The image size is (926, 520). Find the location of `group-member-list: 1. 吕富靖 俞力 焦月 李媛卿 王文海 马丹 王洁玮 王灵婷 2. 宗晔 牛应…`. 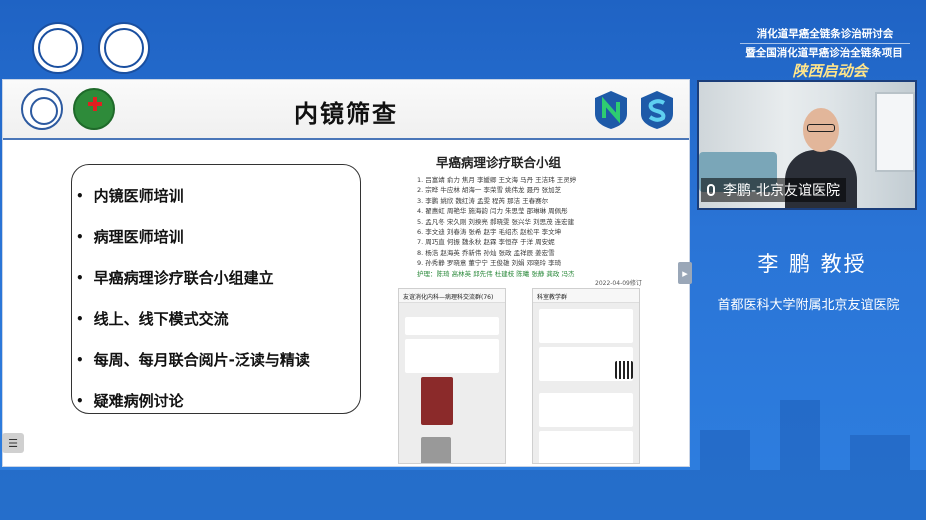

group-member-list: 1. 吕富靖 俞力 焦月 李媛卿 王文海 马丹 王洁玮 王灵婷 2. 宗晔 牛应… is located at coordinates (514, 227).